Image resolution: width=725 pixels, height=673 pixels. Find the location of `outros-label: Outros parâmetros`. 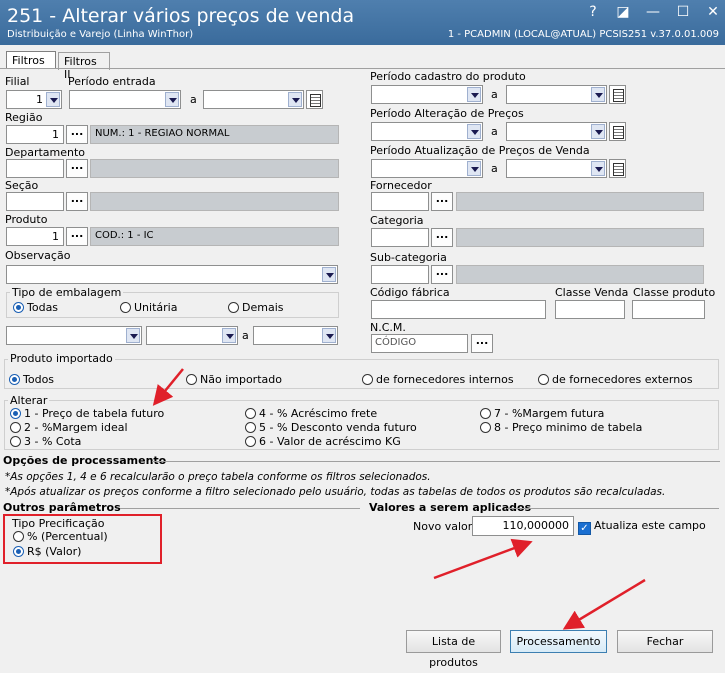

outros-label: Outros parâmetros is located at coordinates (62, 507).